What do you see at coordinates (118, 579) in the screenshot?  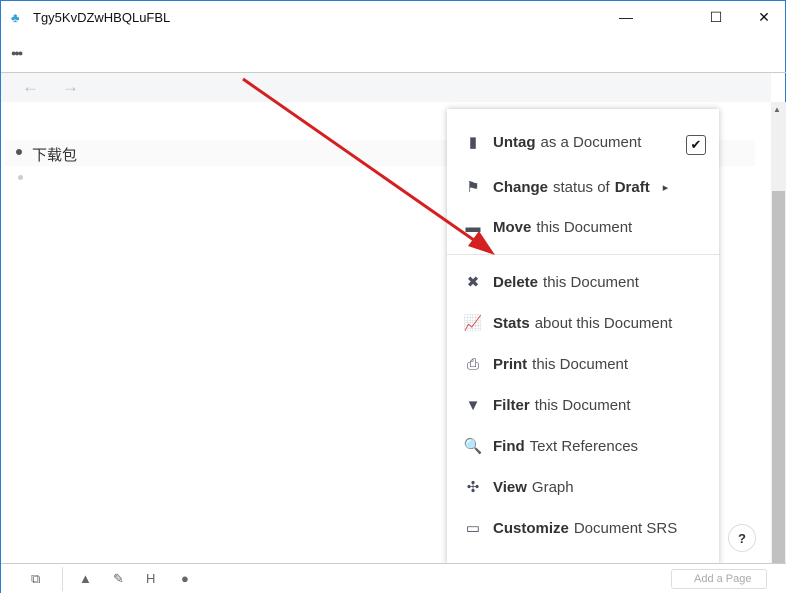 I see `brush-icon: ✎` at bounding box center [118, 579].